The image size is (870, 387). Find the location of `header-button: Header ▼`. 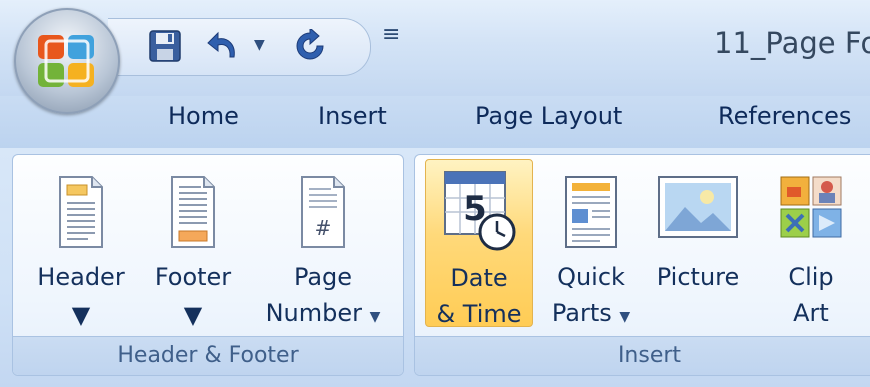

header-button: Header ▼ is located at coordinates (81, 246).